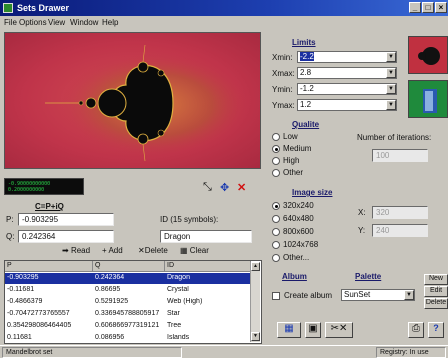 Image resolution: width=448 pixels, height=358 pixels. What do you see at coordinates (104, 250) in the screenshot?
I see `add-icon: +` at bounding box center [104, 250].